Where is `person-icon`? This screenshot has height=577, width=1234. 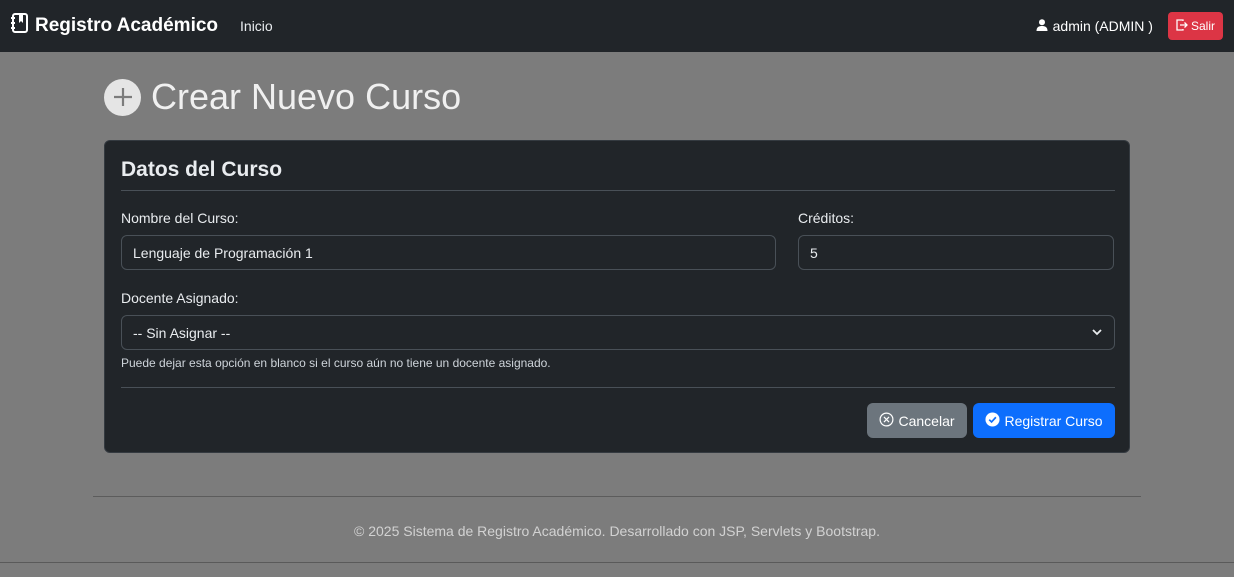
person-icon is located at coordinates (1044, 26).